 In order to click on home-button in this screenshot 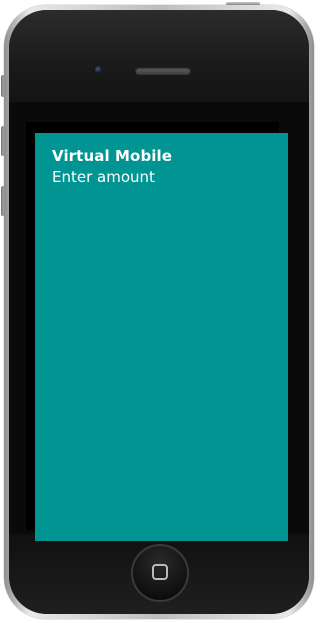, I will do `click(160, 573)`.